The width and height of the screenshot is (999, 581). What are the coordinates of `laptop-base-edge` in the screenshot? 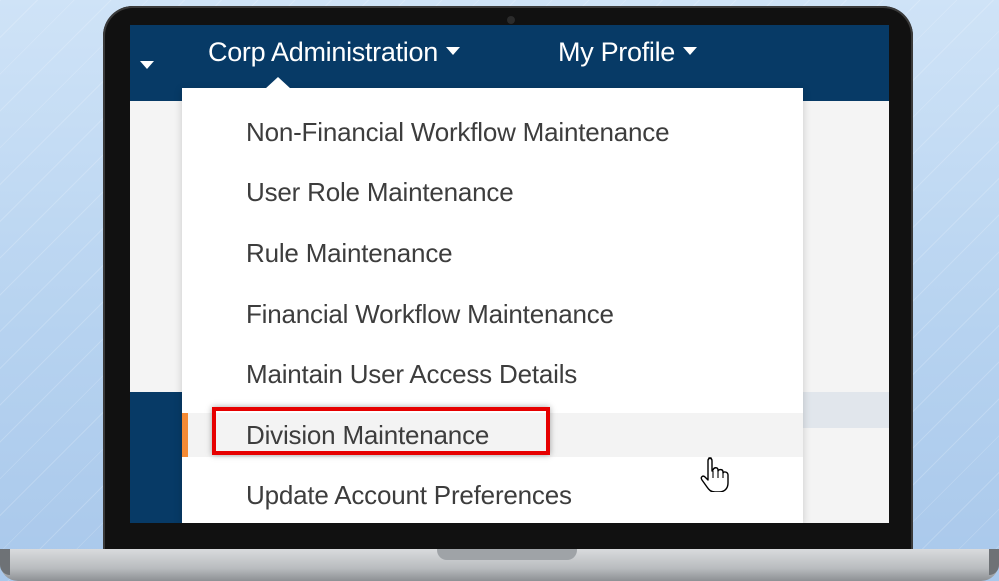 It's located at (5, 562).